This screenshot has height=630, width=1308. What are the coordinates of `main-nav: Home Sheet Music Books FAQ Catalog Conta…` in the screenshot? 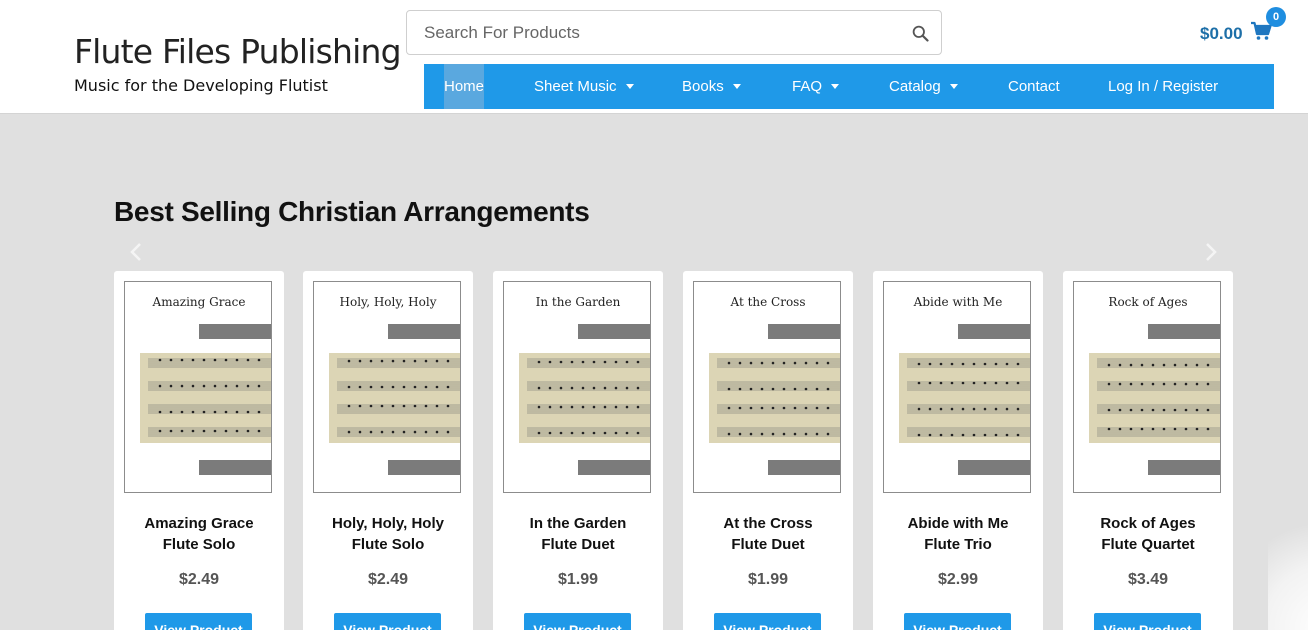 It's located at (849, 86).